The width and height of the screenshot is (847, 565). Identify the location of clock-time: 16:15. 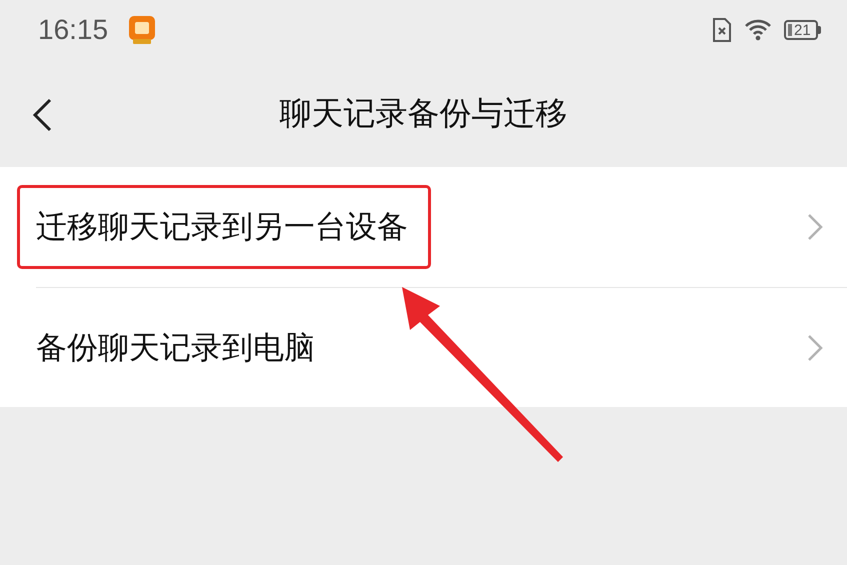
(73, 30).